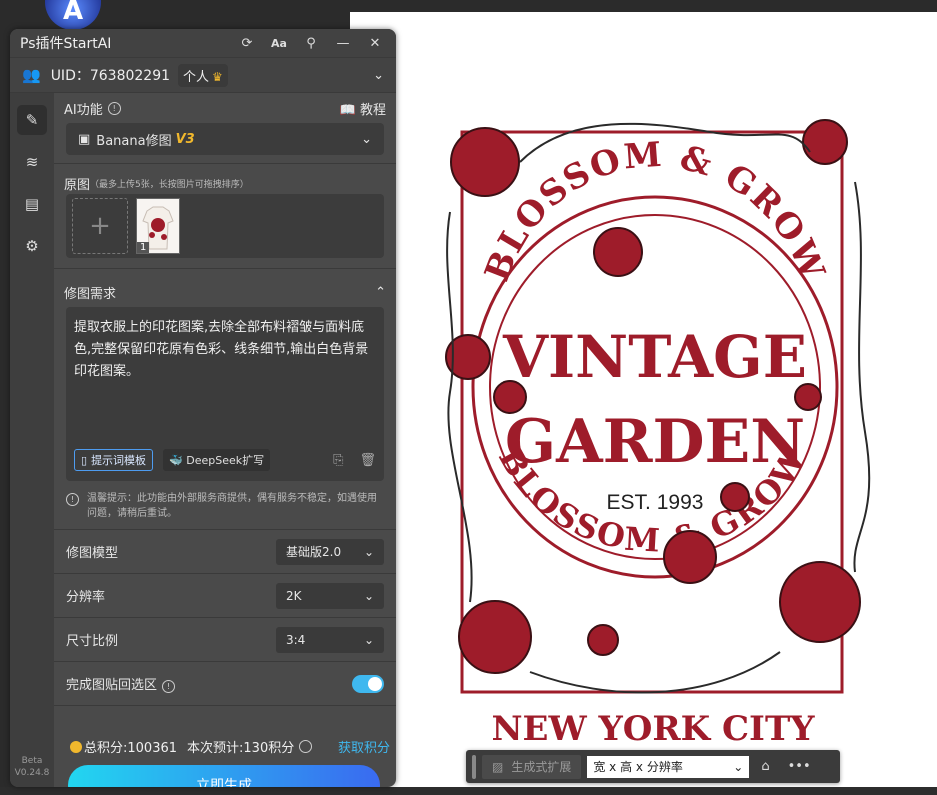 Image resolution: width=937 pixels, height=795 pixels. Describe the element at coordinates (32, 767) in the screenshot. I see `version-label: Beta V0.24.8` at that location.